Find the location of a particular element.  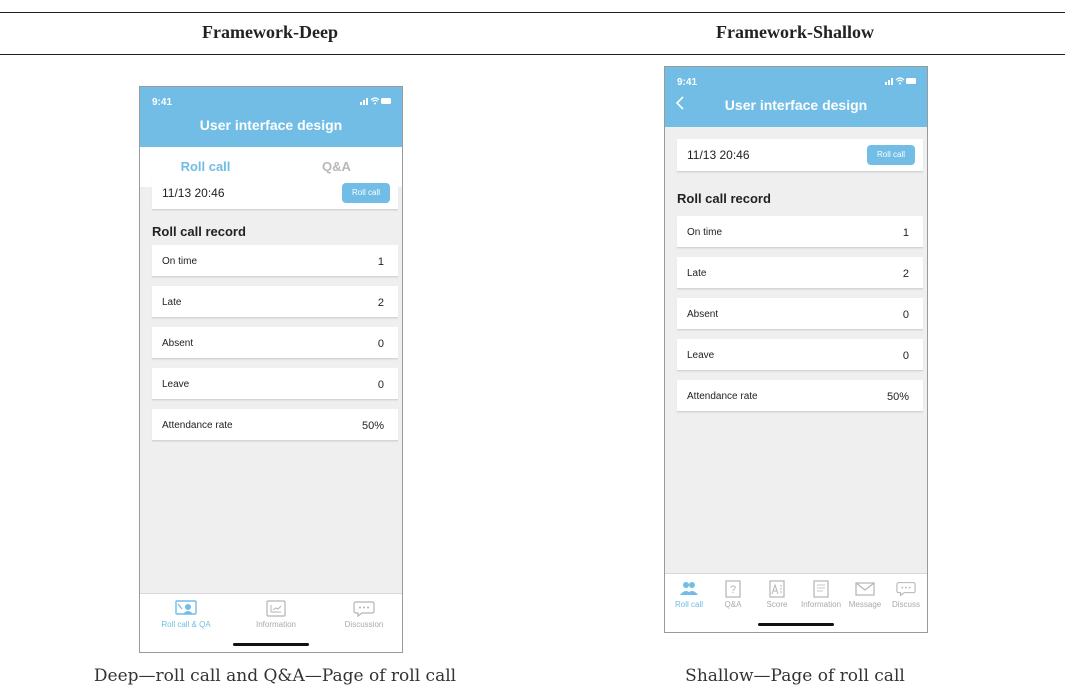

nav-roll-call-qa: Roll call & QA is located at coordinates (186, 614).